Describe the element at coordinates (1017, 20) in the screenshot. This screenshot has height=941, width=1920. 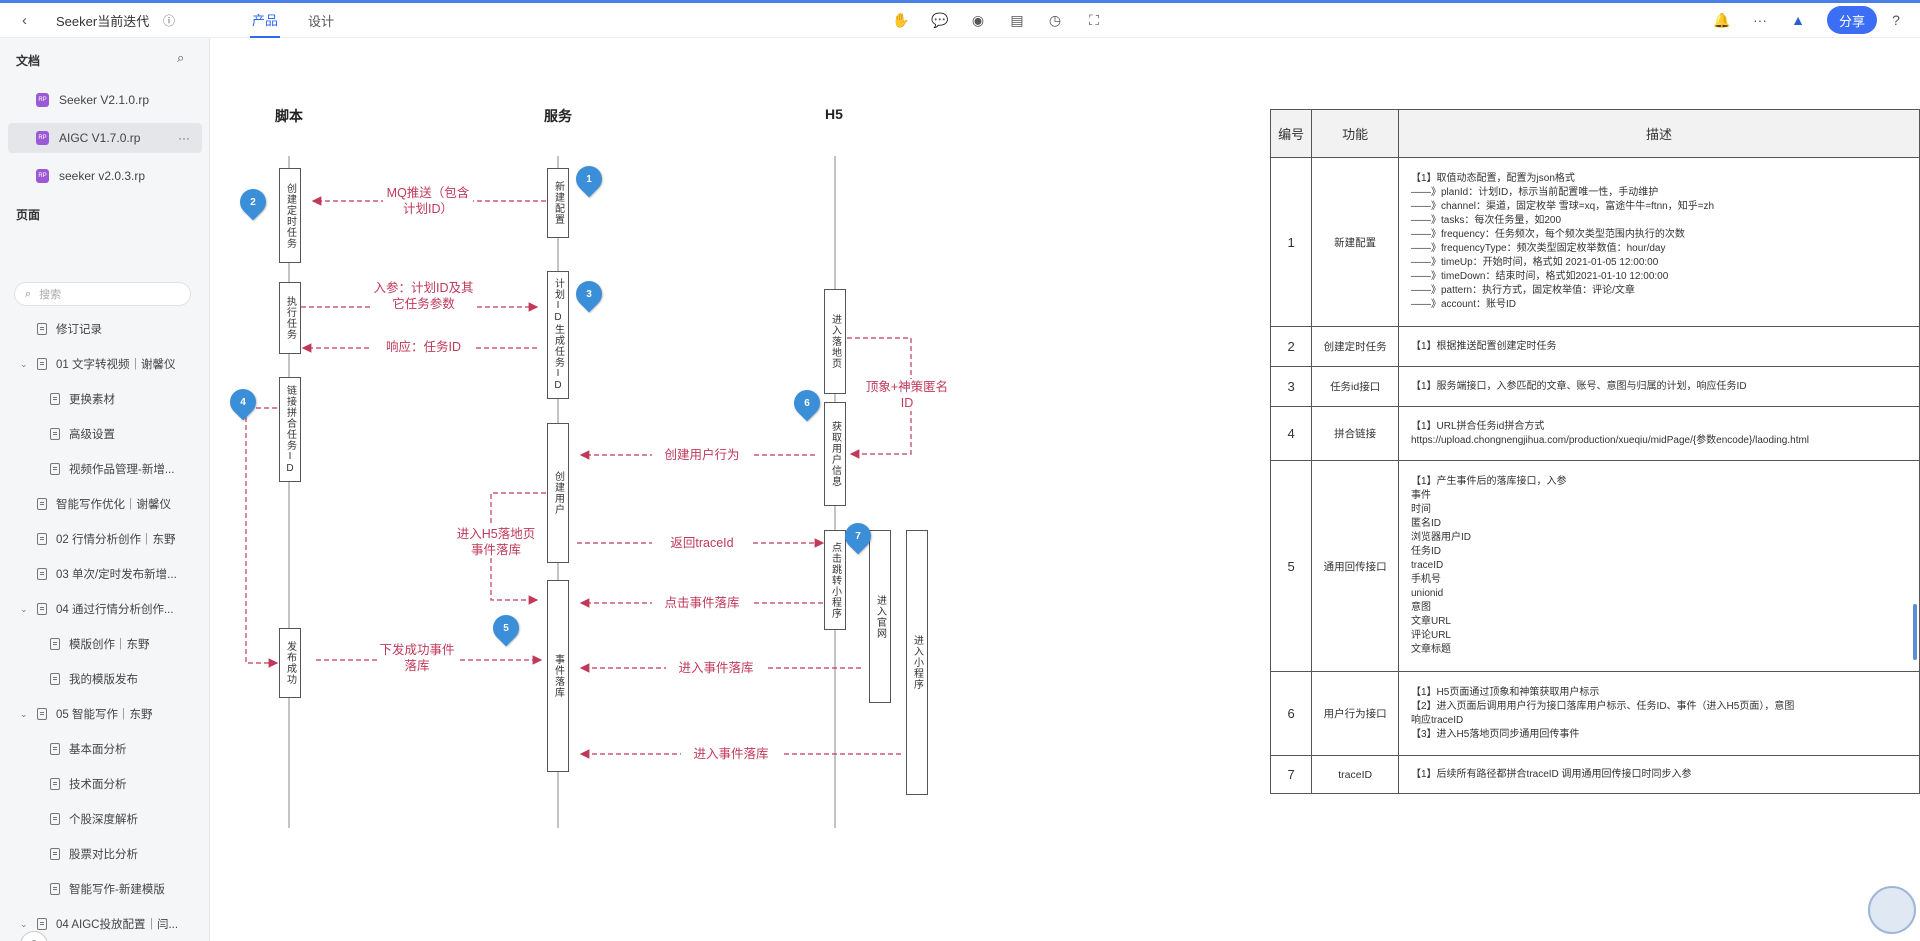
I see `note-icon: ▤` at that location.